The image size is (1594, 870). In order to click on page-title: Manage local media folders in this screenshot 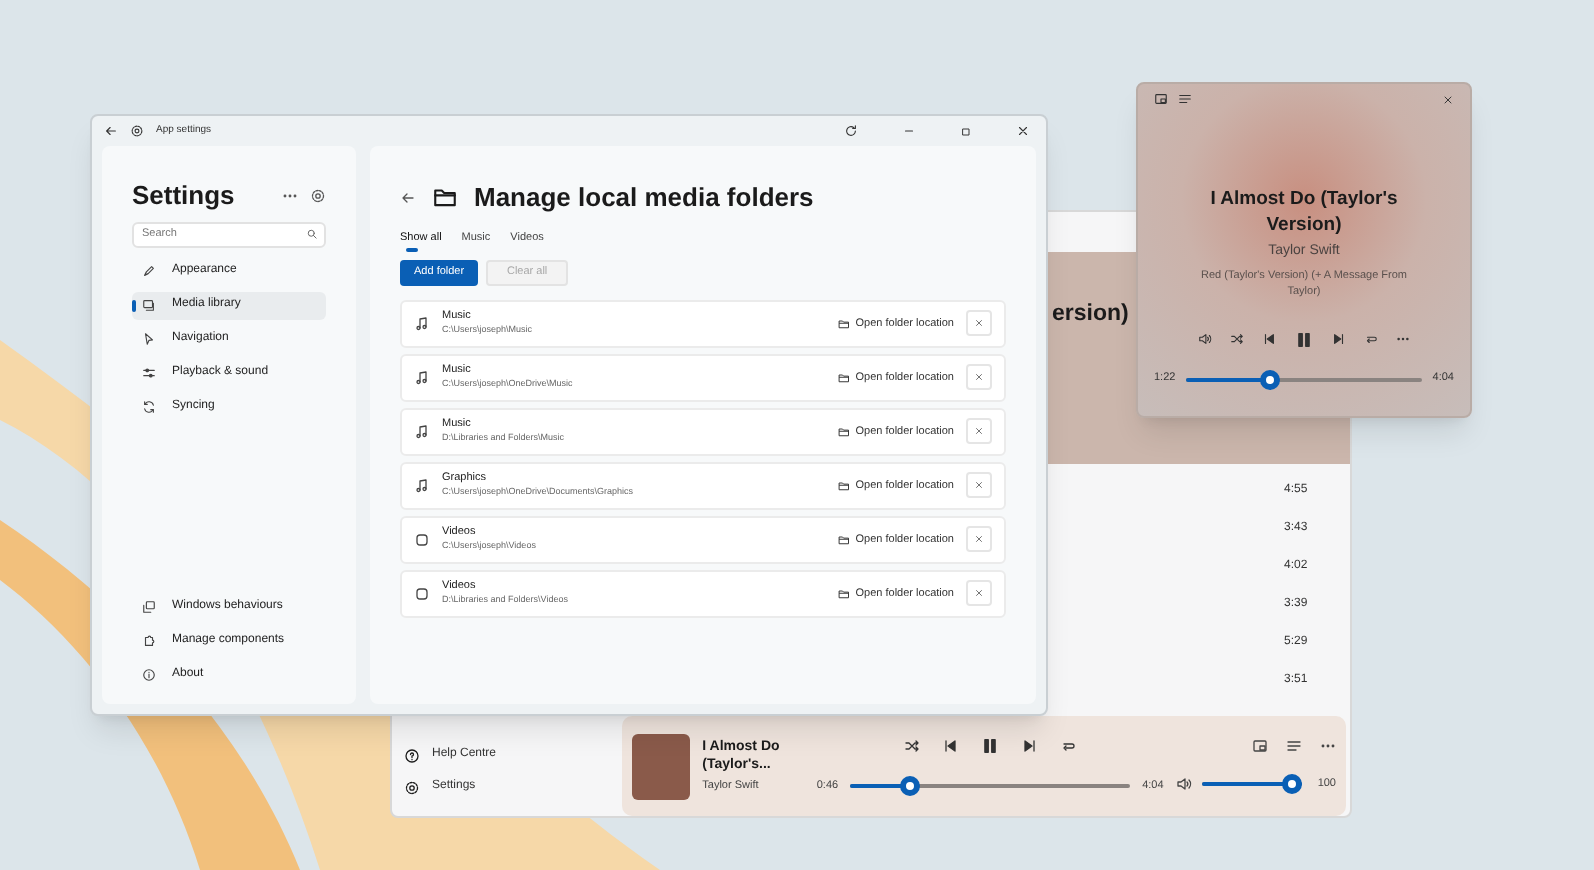, I will do `click(644, 198)`.